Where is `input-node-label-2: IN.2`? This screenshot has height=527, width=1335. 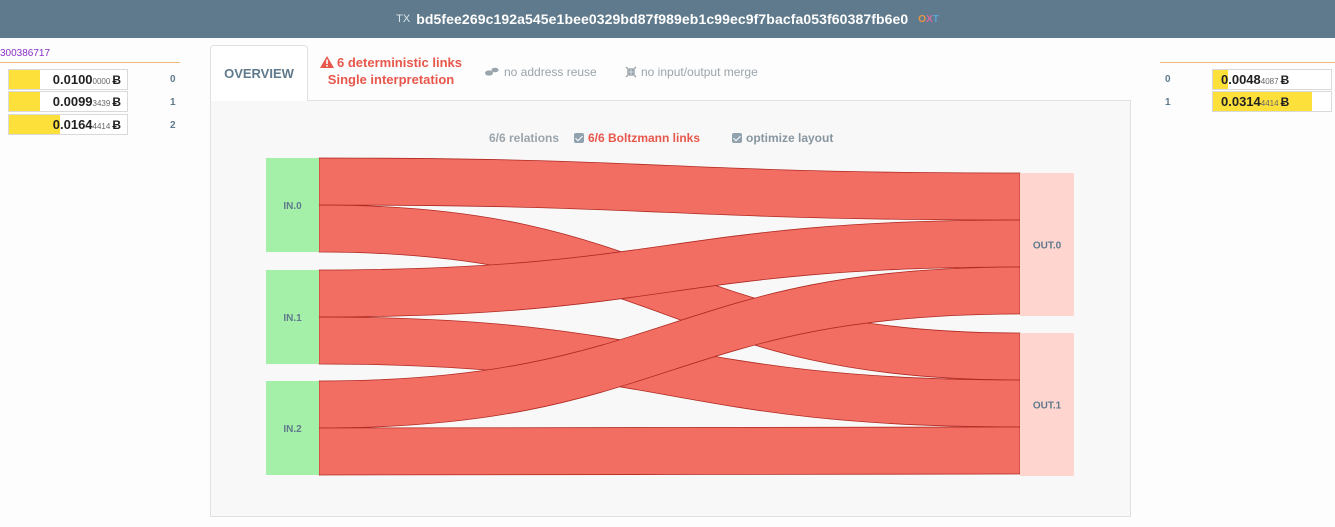
input-node-label-2: IN.2 is located at coordinates (292, 429).